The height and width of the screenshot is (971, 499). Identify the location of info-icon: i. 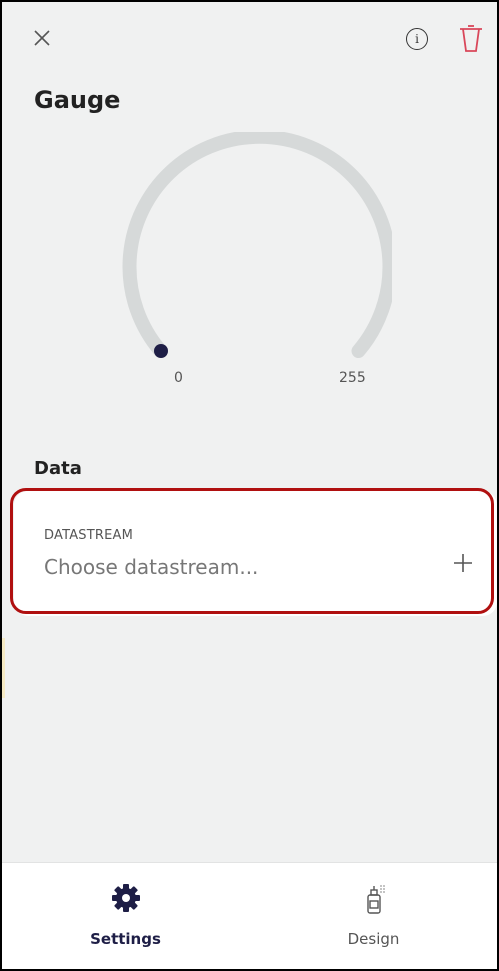
(417, 39).